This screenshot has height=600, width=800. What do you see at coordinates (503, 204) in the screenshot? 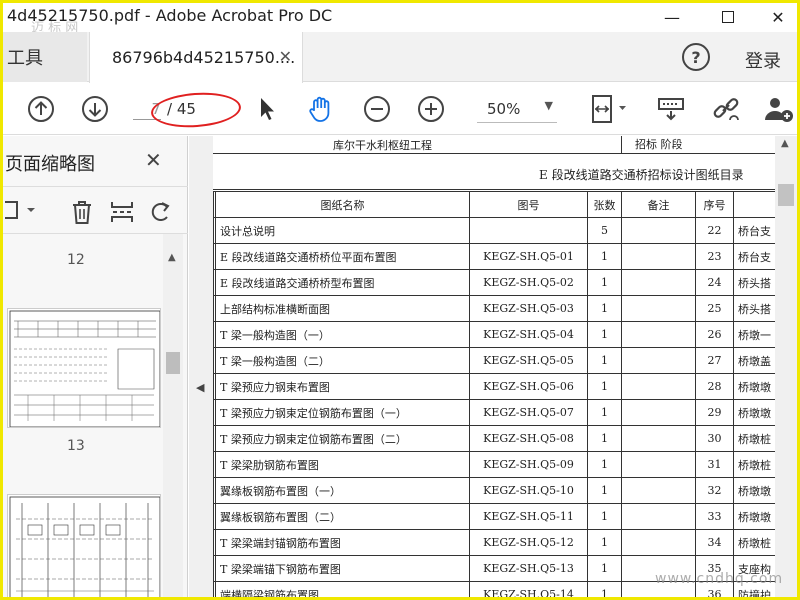
I see `table-header-row: 图纸名称 图号 张数 备注 序号` at bounding box center [503, 204].